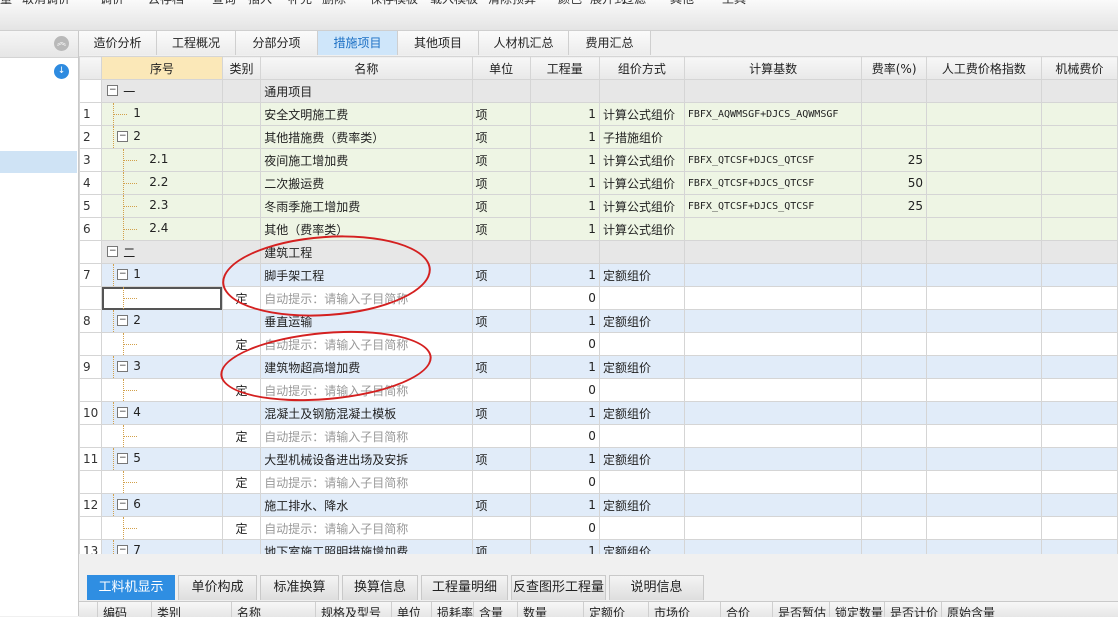  What do you see at coordinates (894, 160) in the screenshot?
I see `rate-cell: 25` at bounding box center [894, 160].